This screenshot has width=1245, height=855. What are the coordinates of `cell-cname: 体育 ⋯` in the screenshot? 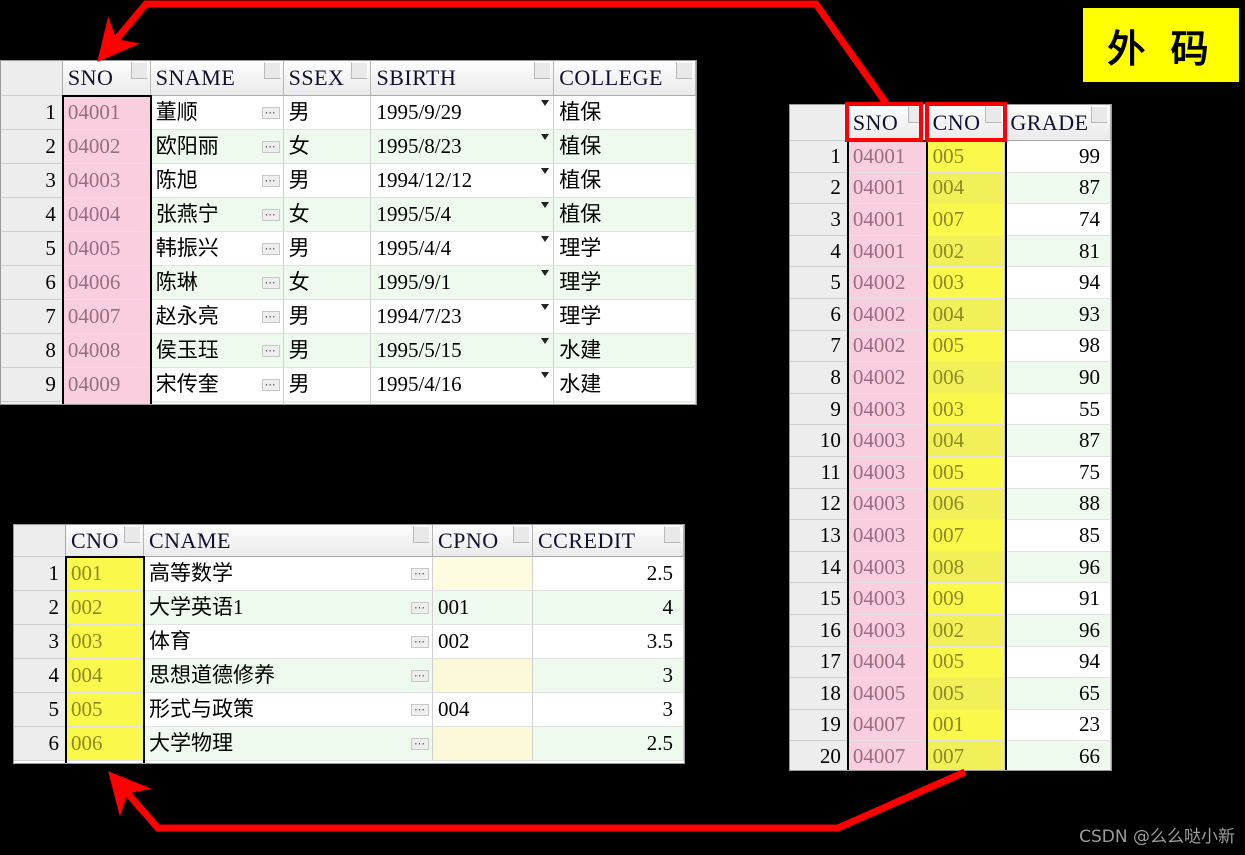 It's located at (288, 642).